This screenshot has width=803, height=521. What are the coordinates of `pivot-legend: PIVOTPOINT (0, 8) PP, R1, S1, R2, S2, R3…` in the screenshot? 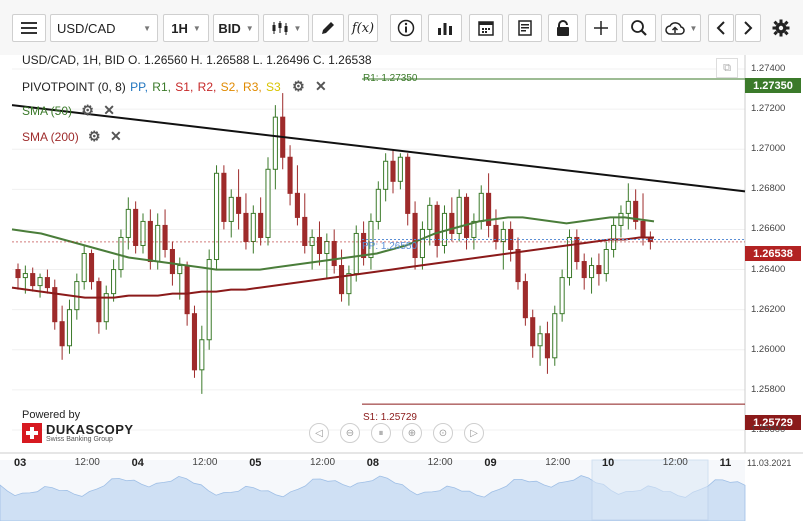 It's located at (175, 86).